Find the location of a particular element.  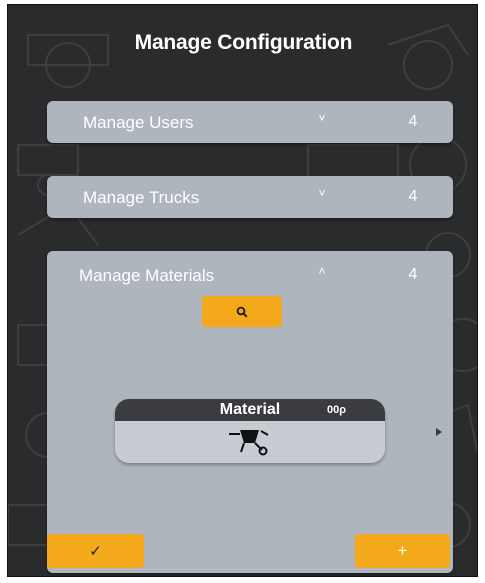

count-users: 4 is located at coordinates (413, 121).